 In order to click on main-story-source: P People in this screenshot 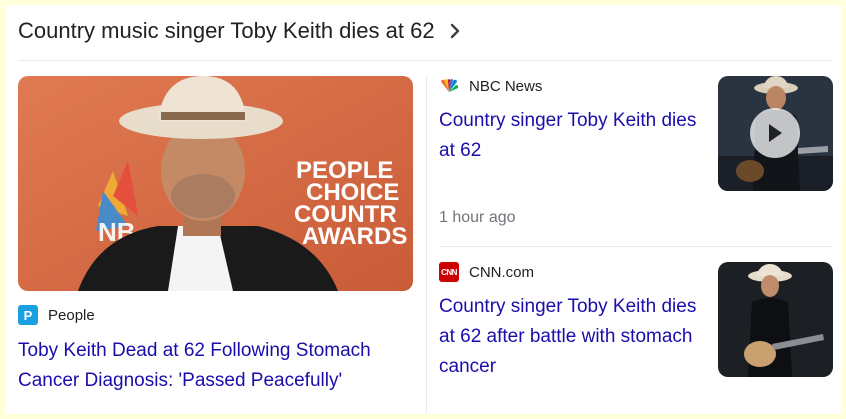, I will do `click(215, 315)`.